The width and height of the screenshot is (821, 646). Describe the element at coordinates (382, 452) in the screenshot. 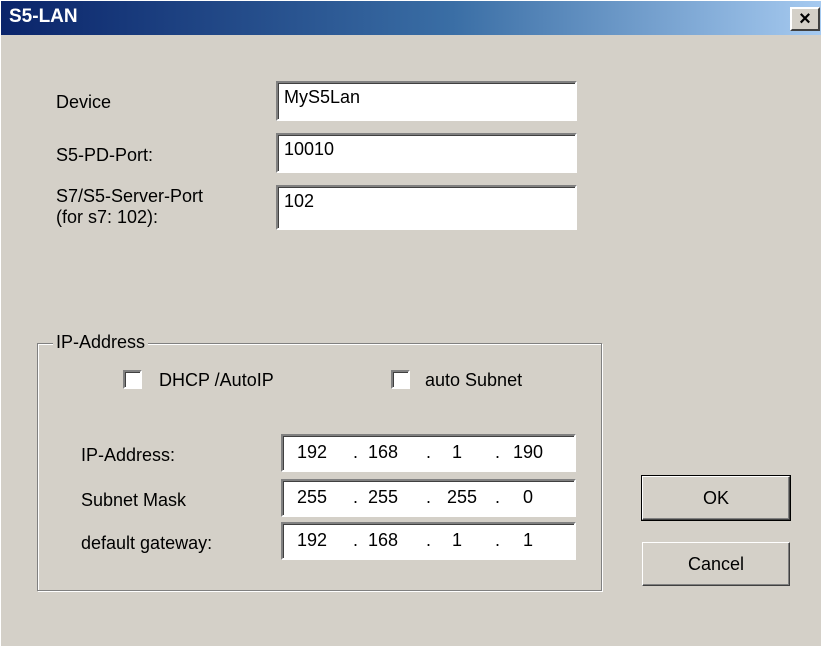

I see `ip-octet: 168` at that location.